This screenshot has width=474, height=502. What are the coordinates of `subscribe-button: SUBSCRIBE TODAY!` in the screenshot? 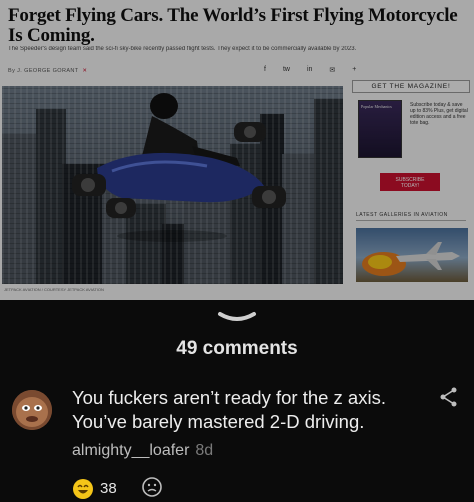 It's located at (410, 182).